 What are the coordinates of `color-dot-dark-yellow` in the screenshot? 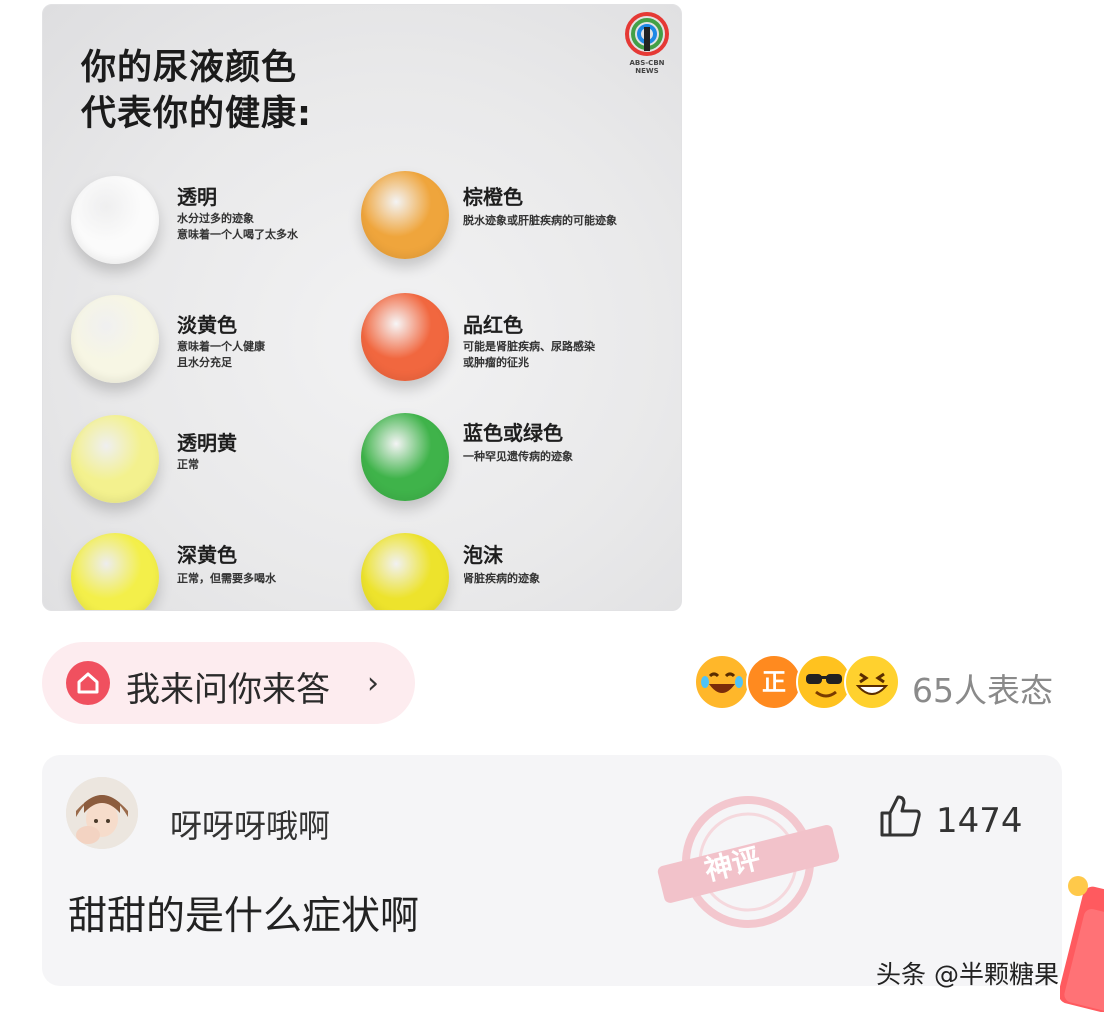 It's located at (115, 571).